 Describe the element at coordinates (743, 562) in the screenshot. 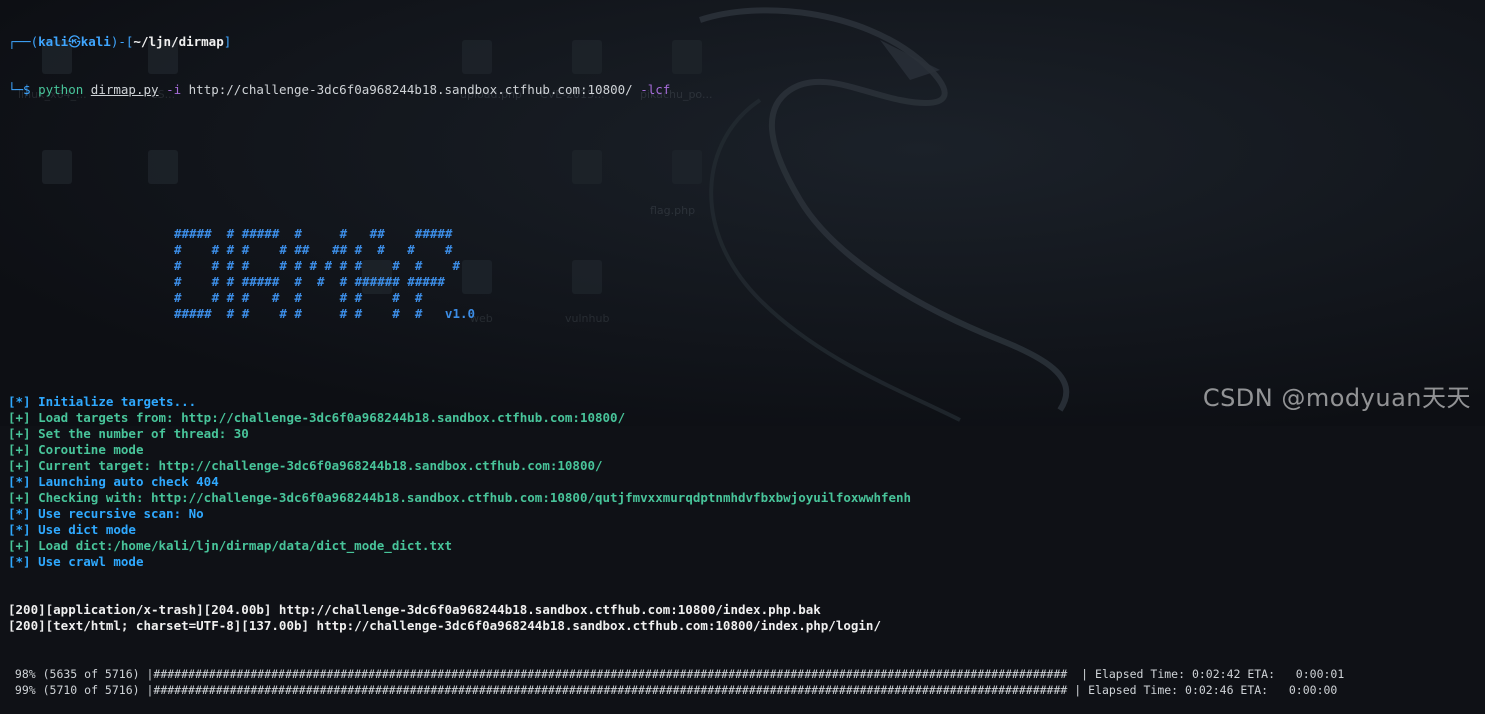

I see `log-line: [*] Use crawl mode` at that location.